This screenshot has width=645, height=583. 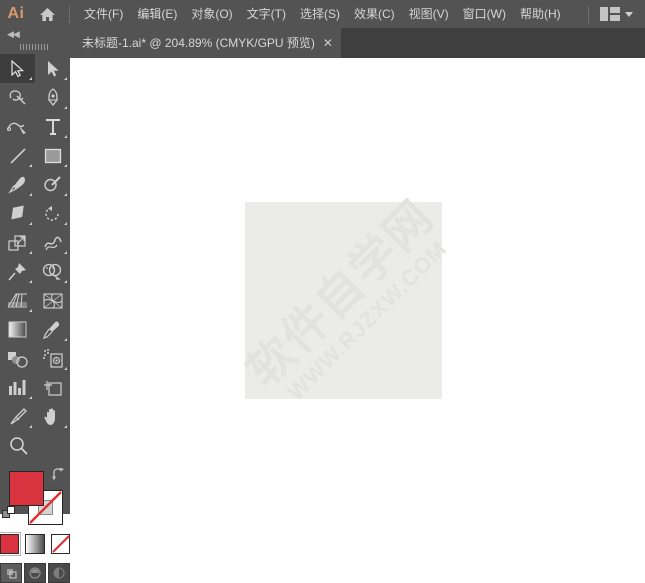 I want to click on symbol-sprayer-icon, so click(x=52, y=358).